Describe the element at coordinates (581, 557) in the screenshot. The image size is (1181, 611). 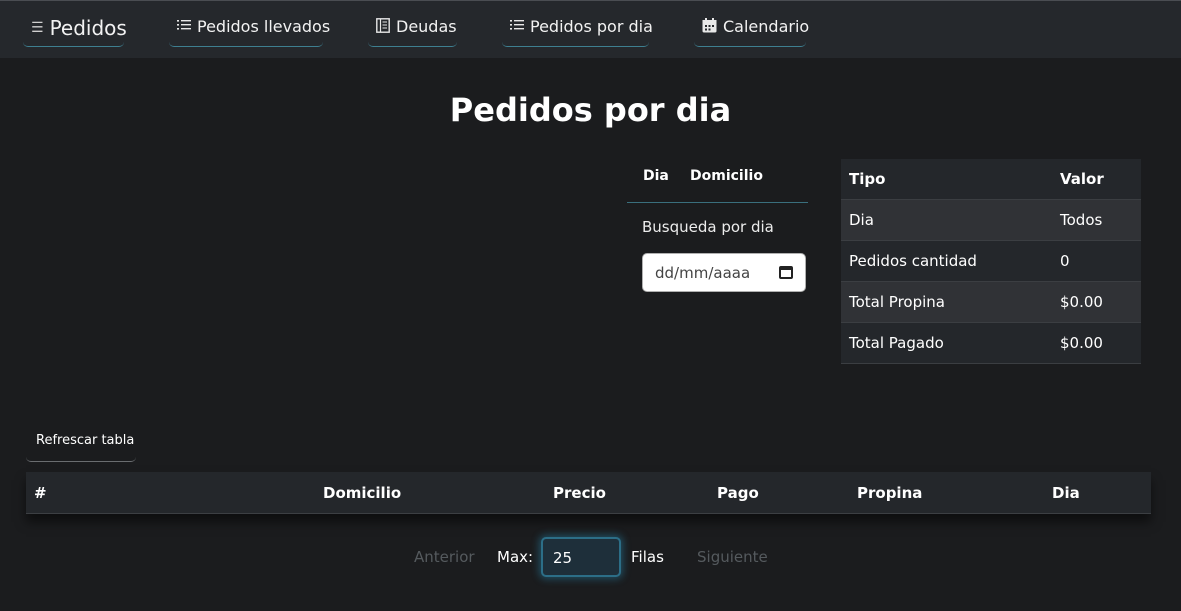
I see `rows-per-page-input: 25` at that location.